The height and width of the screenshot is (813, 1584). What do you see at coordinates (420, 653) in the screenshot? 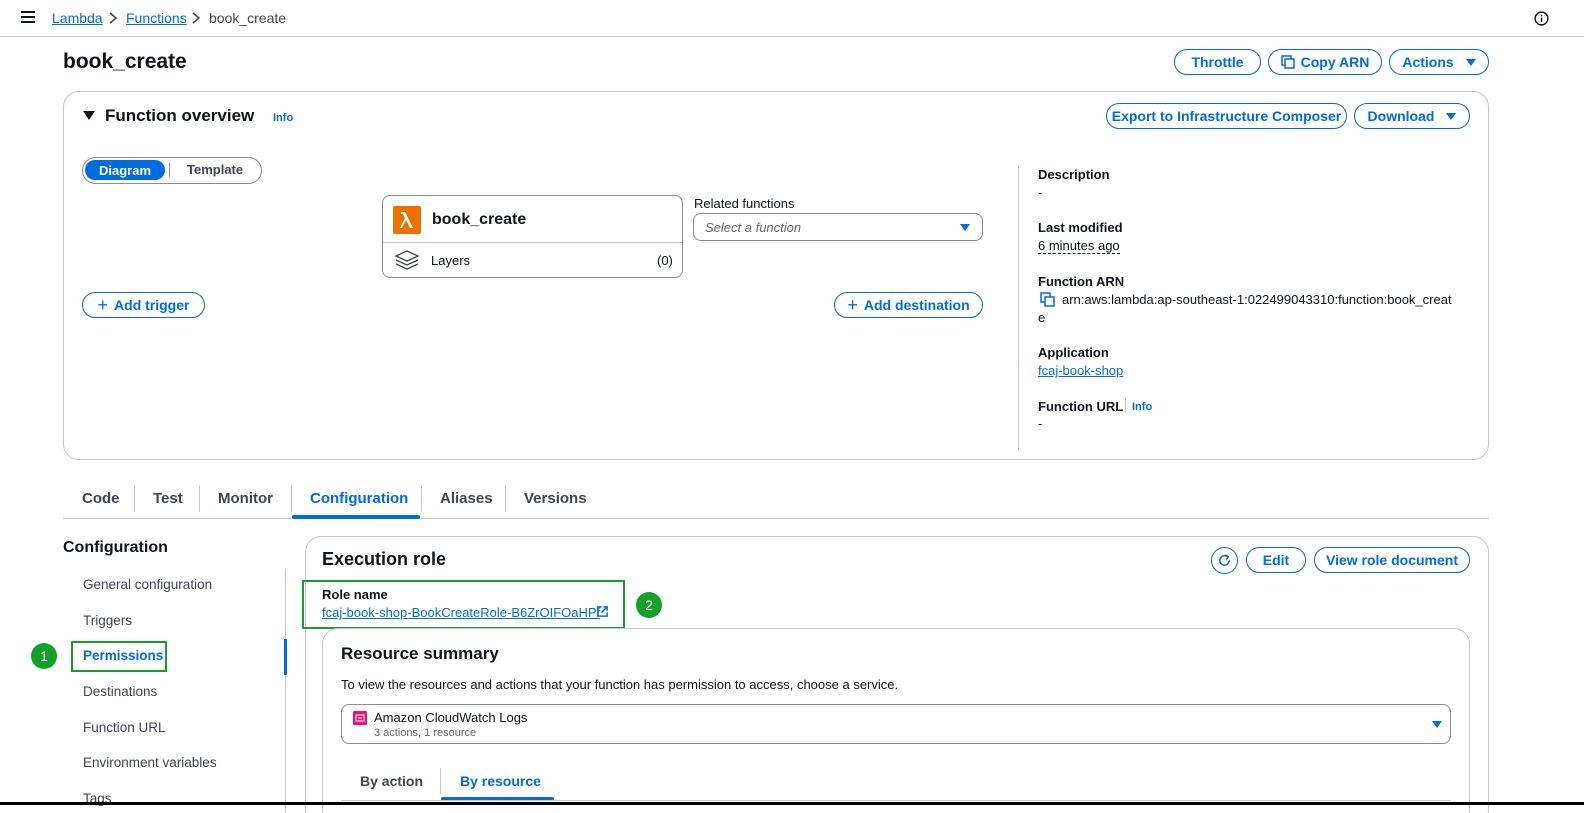
I see `resource-summary-title: Resource summary` at bounding box center [420, 653].